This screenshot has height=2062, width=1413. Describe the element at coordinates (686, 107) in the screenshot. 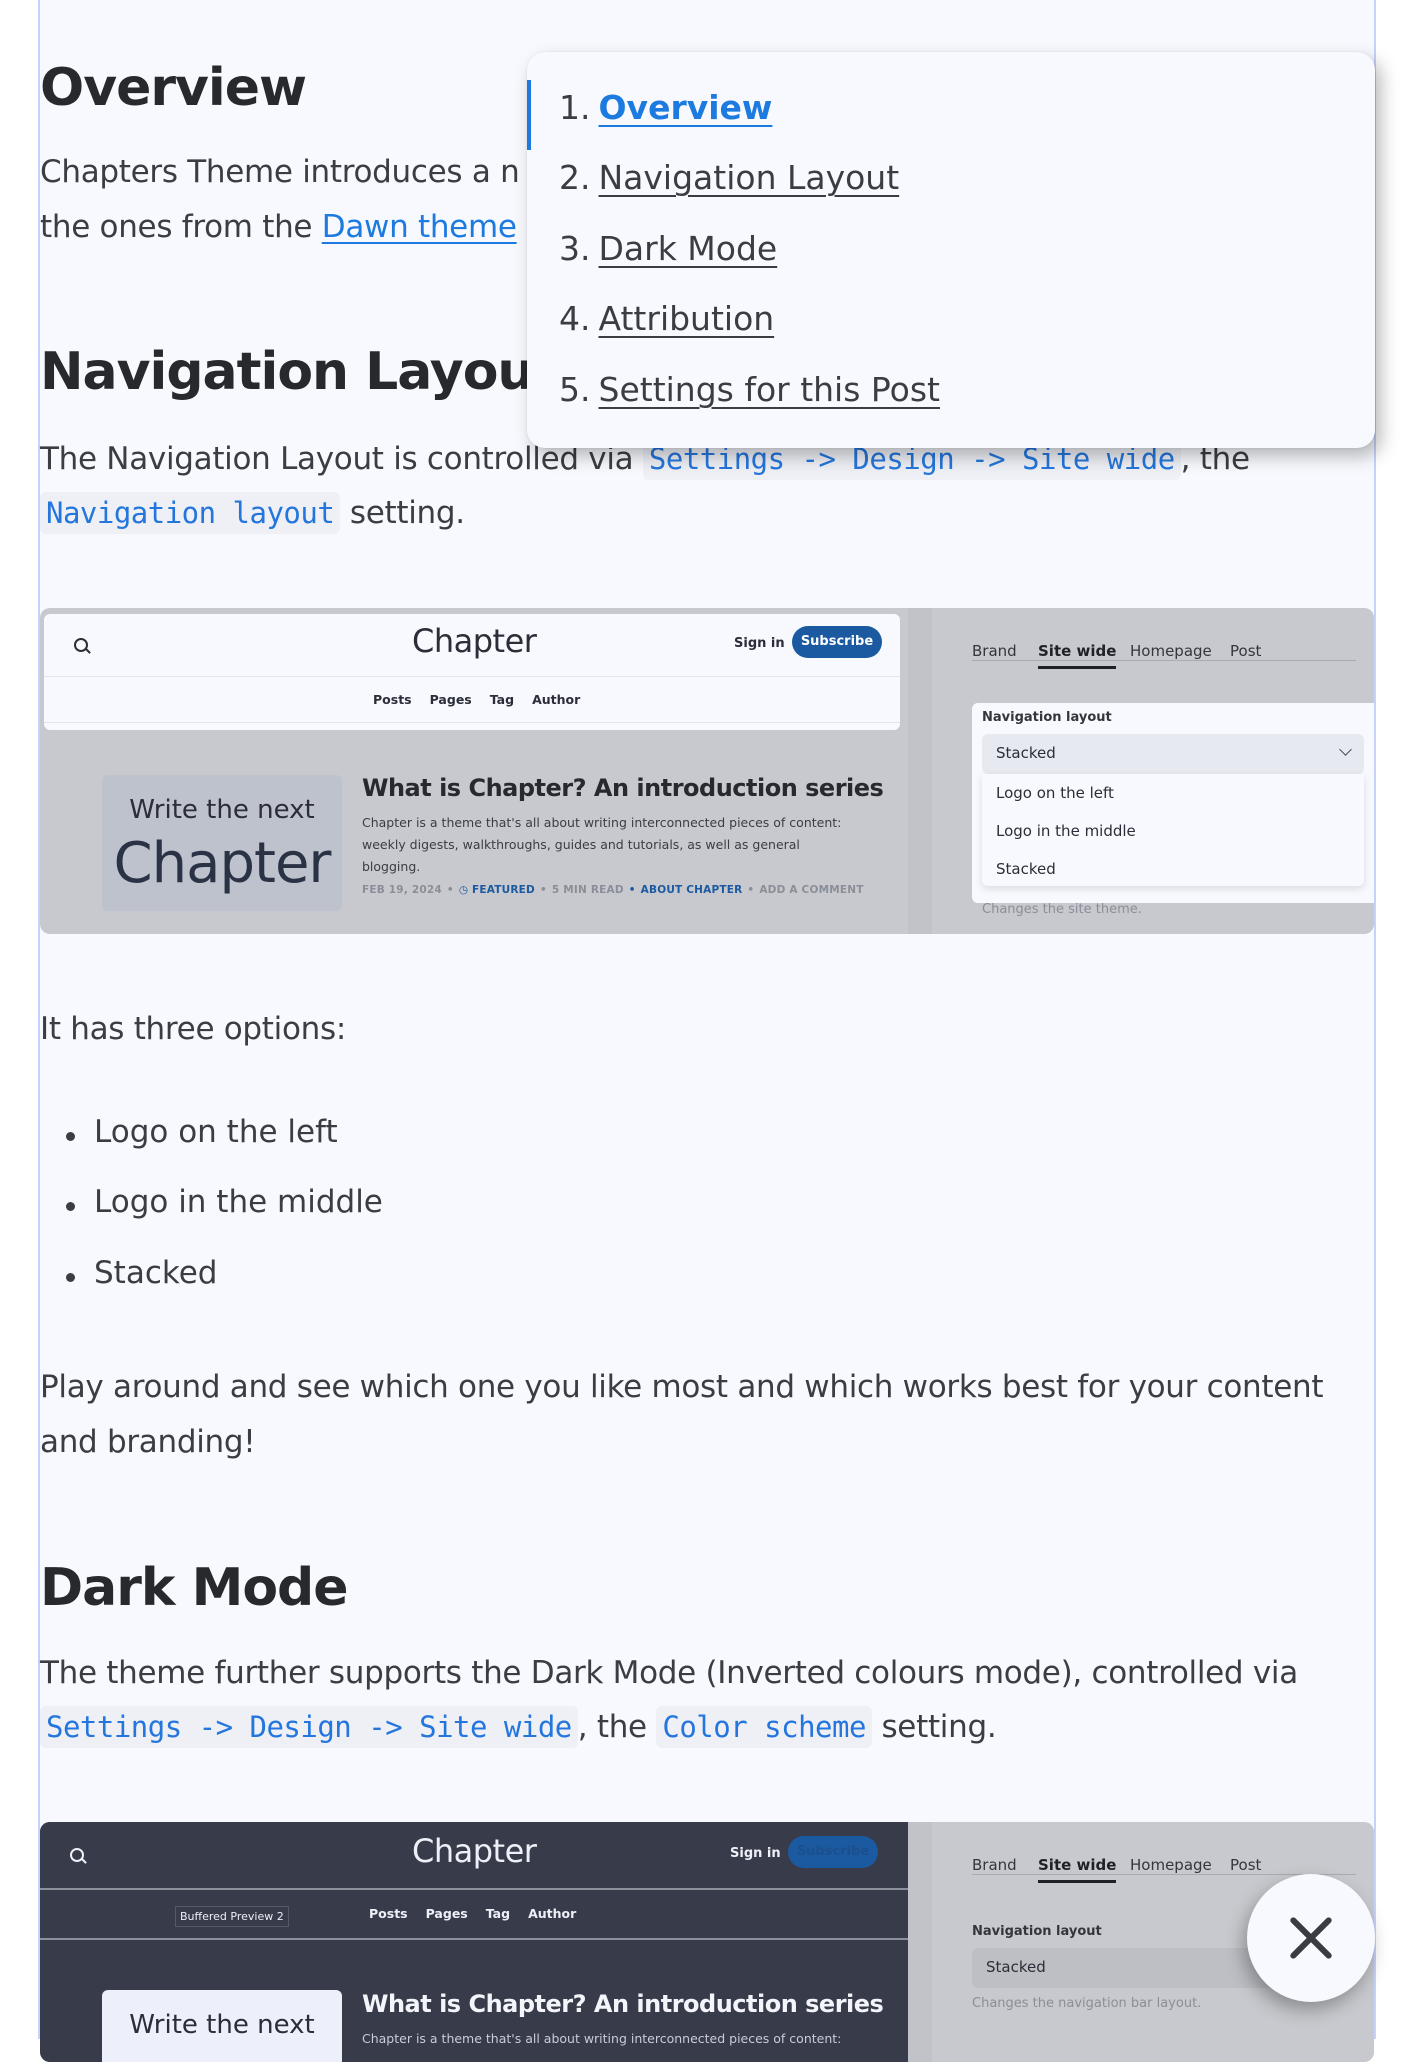

I see `toc-link: Overview` at that location.